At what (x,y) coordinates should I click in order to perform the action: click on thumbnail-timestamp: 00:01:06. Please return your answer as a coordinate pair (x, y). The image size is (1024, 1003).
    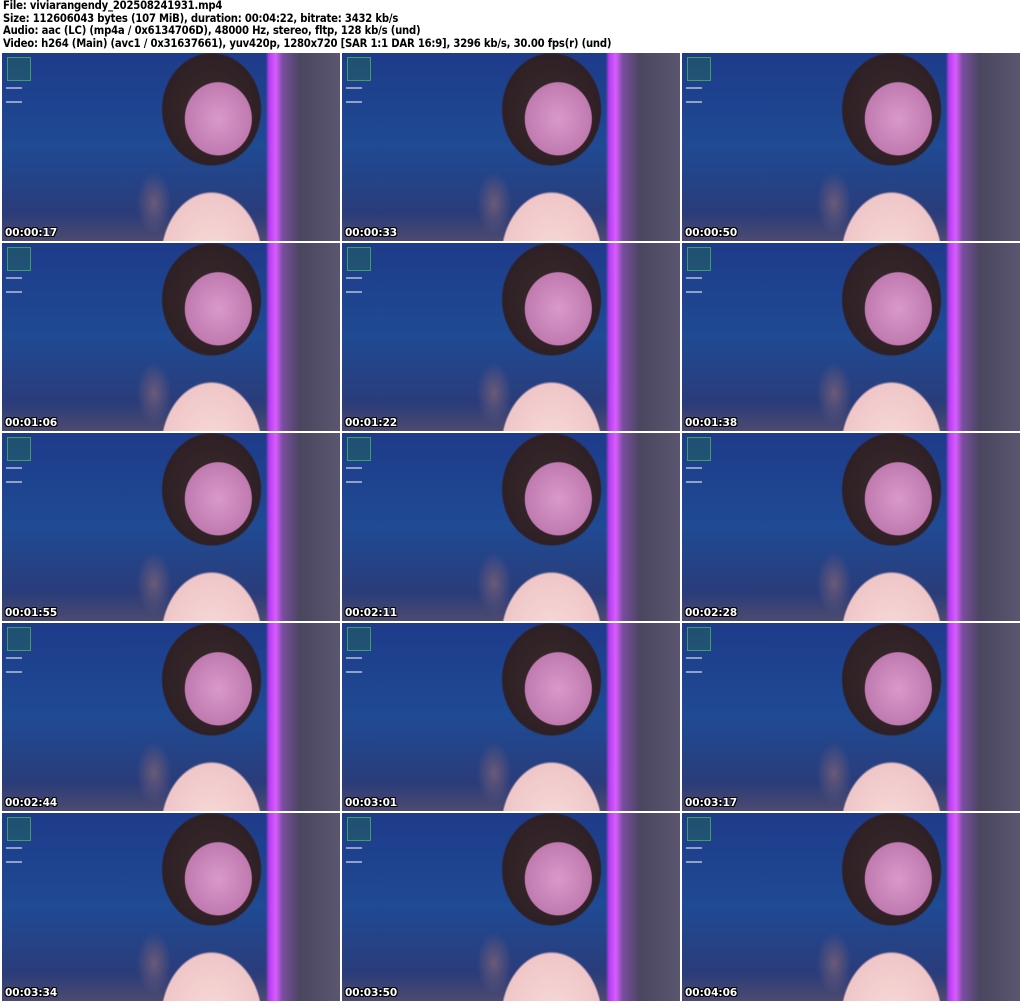
    Looking at the image, I should click on (31, 423).